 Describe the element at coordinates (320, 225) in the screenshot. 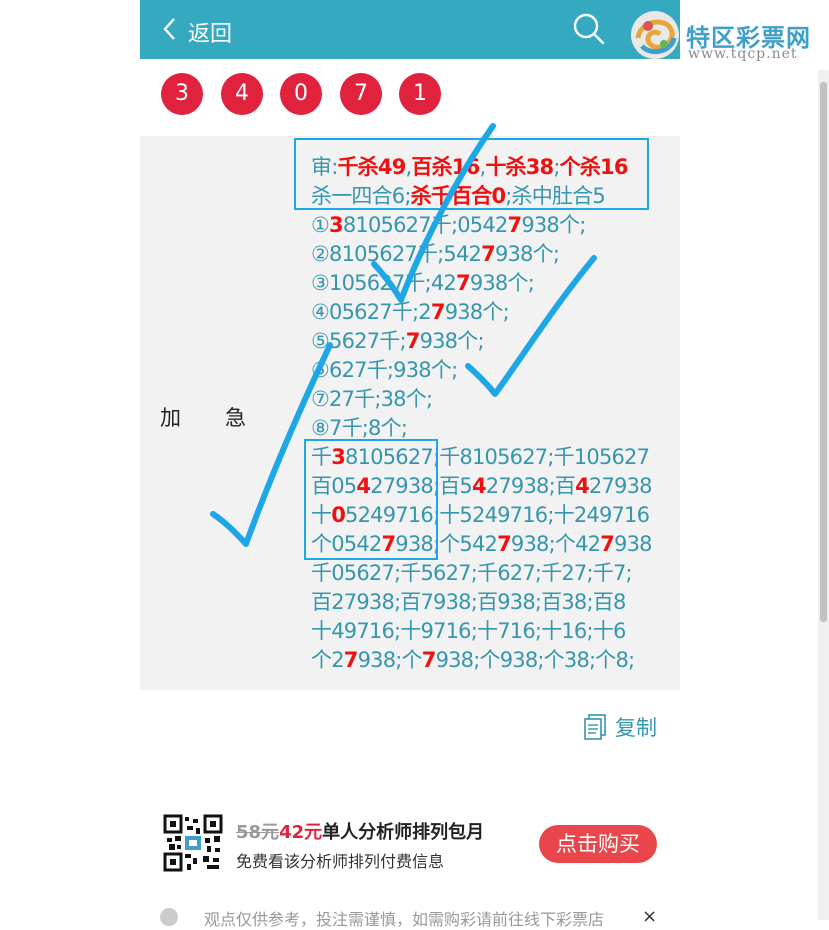

I see `prediction-text-segment: ①` at that location.